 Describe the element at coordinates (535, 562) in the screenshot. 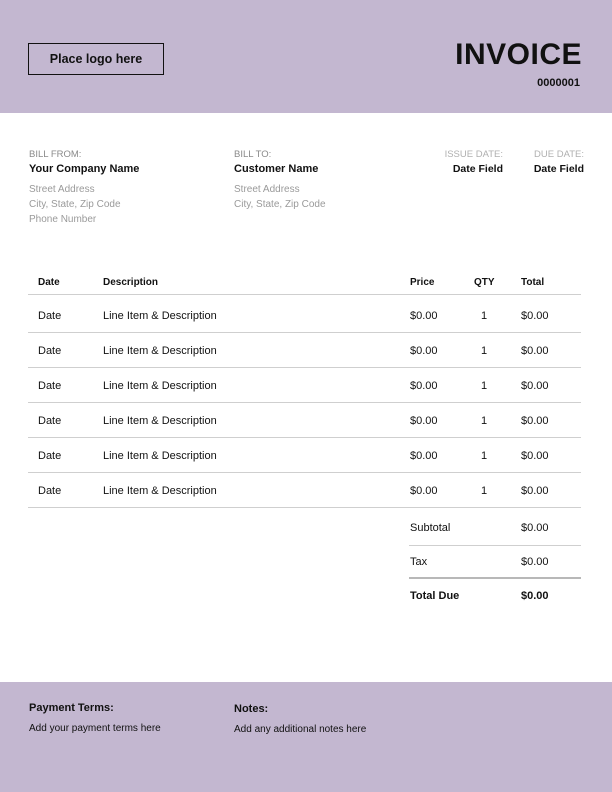

I see `tax-value: $0.00` at that location.